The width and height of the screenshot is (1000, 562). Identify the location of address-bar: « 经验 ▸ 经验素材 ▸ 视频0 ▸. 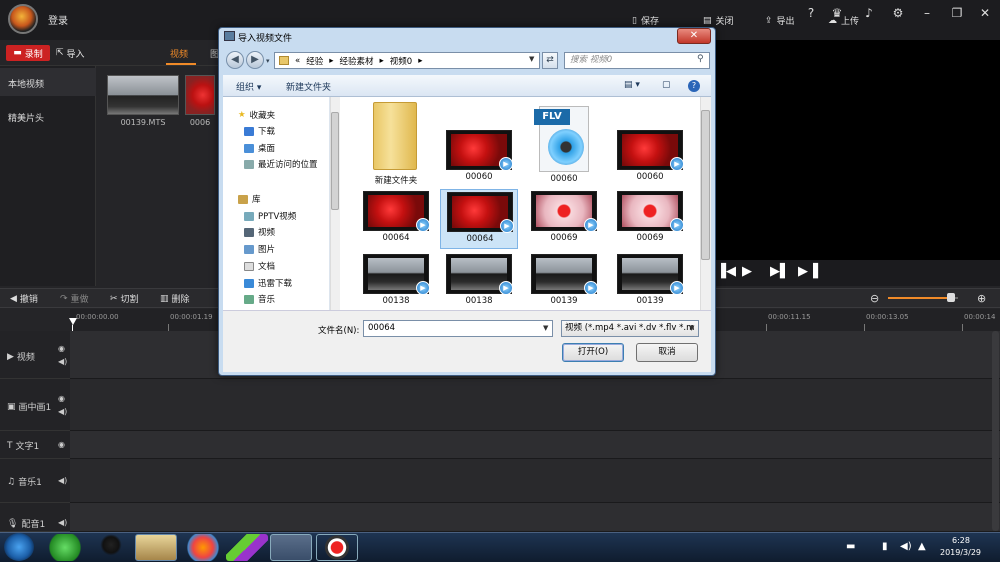
(407, 60).